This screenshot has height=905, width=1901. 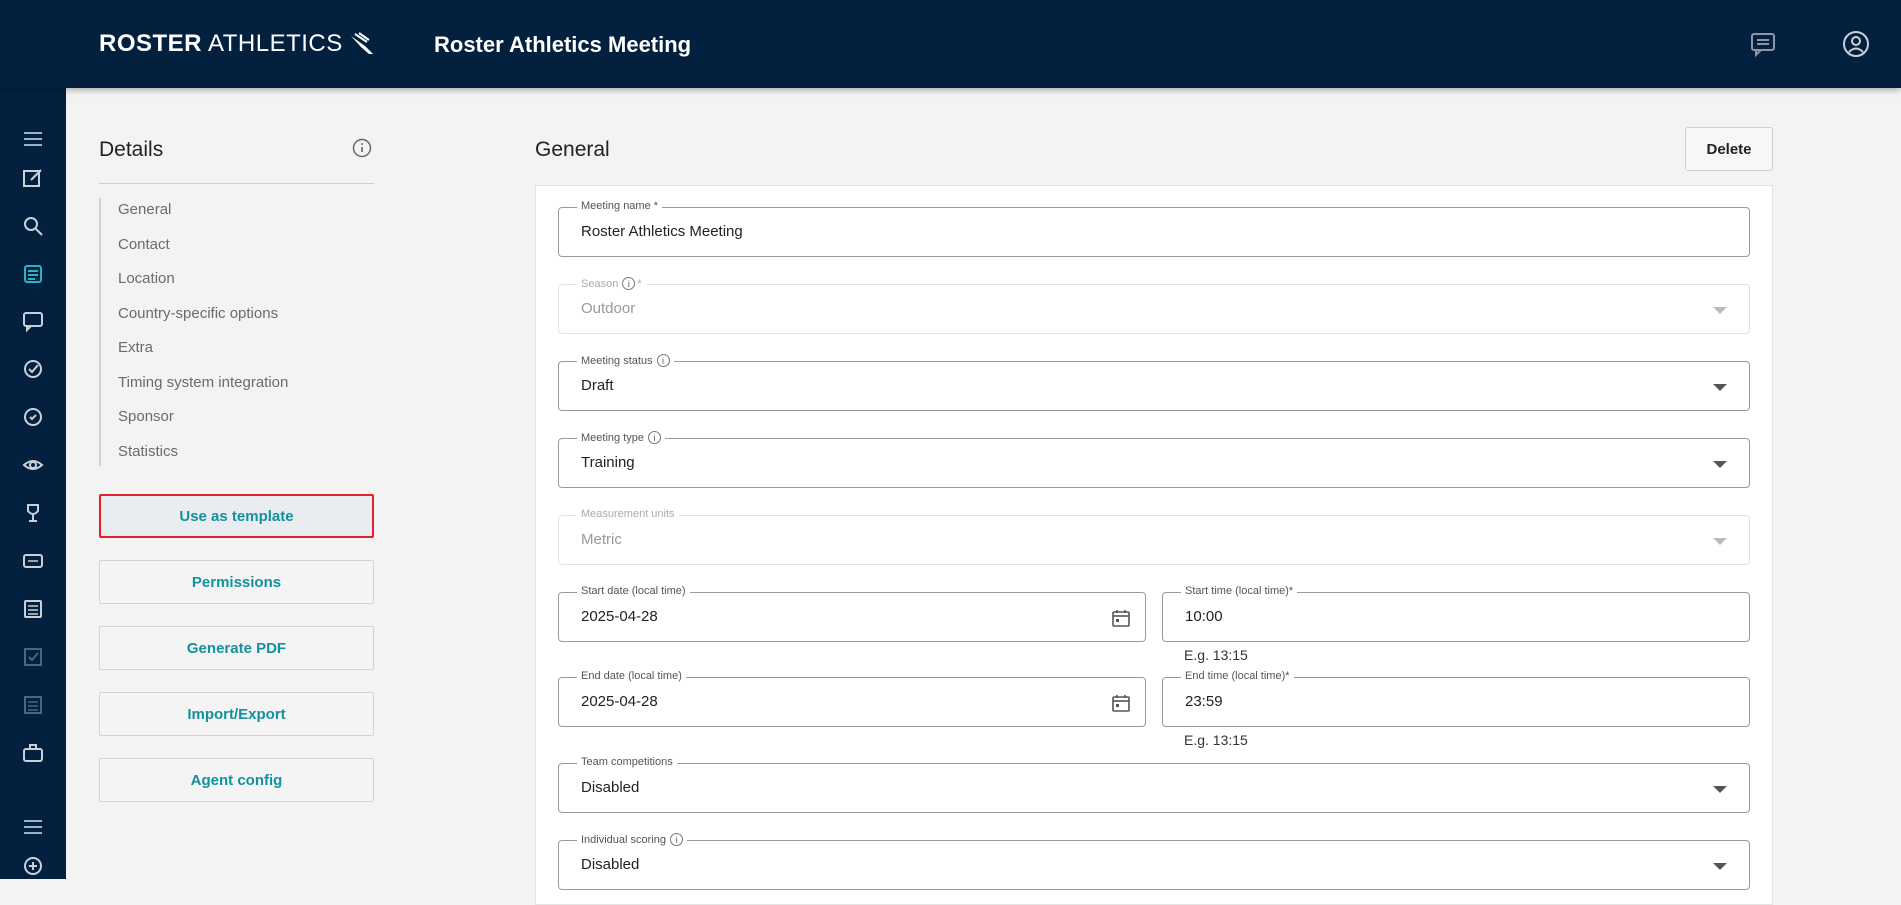 What do you see at coordinates (852, 698) in the screenshot?
I see `end-date-input: End date (local time) 2025-04-28` at bounding box center [852, 698].